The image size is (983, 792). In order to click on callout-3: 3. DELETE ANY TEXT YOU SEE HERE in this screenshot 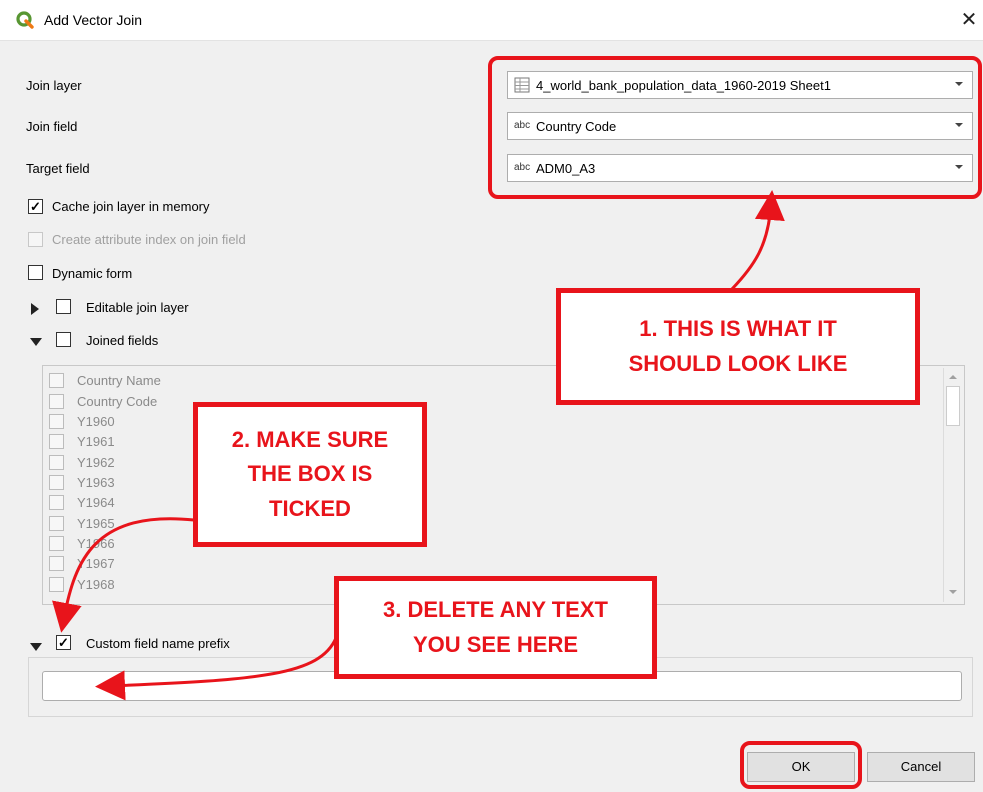, I will do `click(495, 627)`.